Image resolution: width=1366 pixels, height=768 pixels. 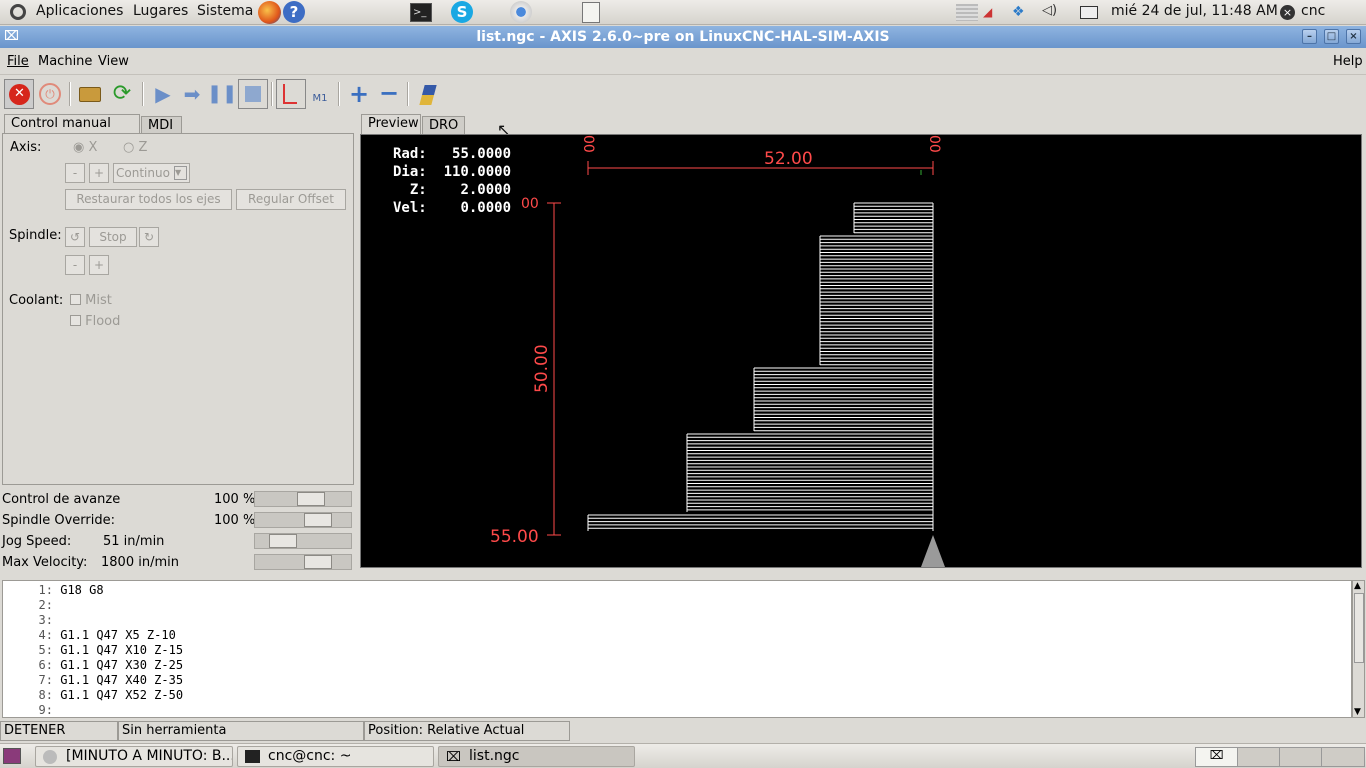 I want to click on gcode-line: 7: G1.1 Q47 X40 Z-35, so click(x=93, y=680).